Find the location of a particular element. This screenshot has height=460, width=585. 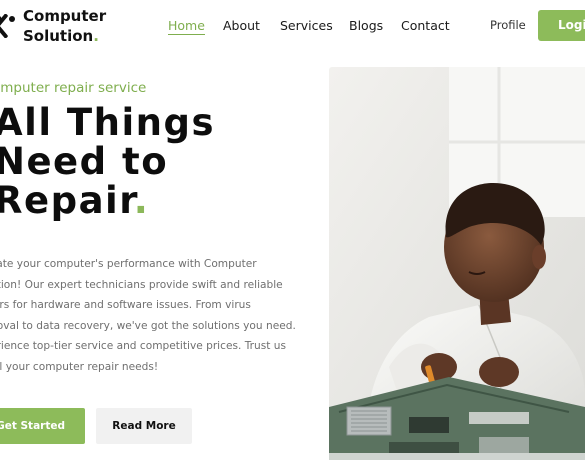

nav-item-about: About is located at coordinates (241, 25).